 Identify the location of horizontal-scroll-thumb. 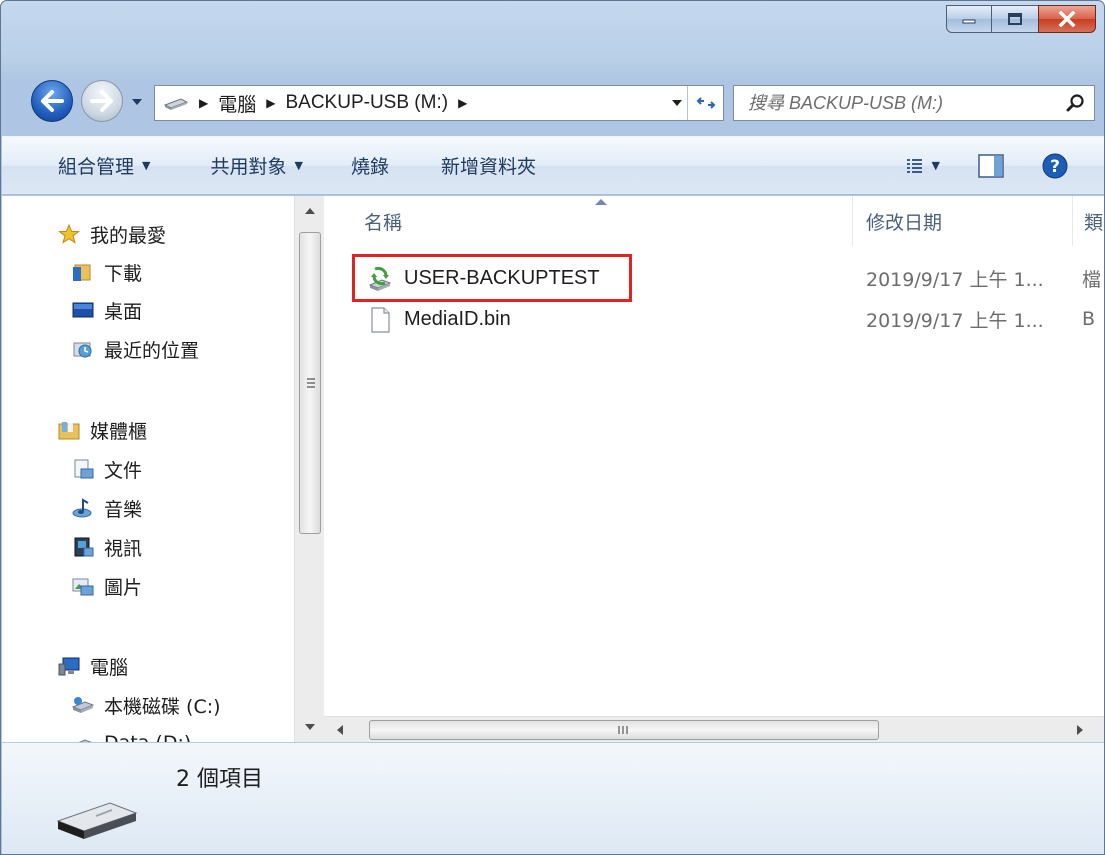
(624, 730).